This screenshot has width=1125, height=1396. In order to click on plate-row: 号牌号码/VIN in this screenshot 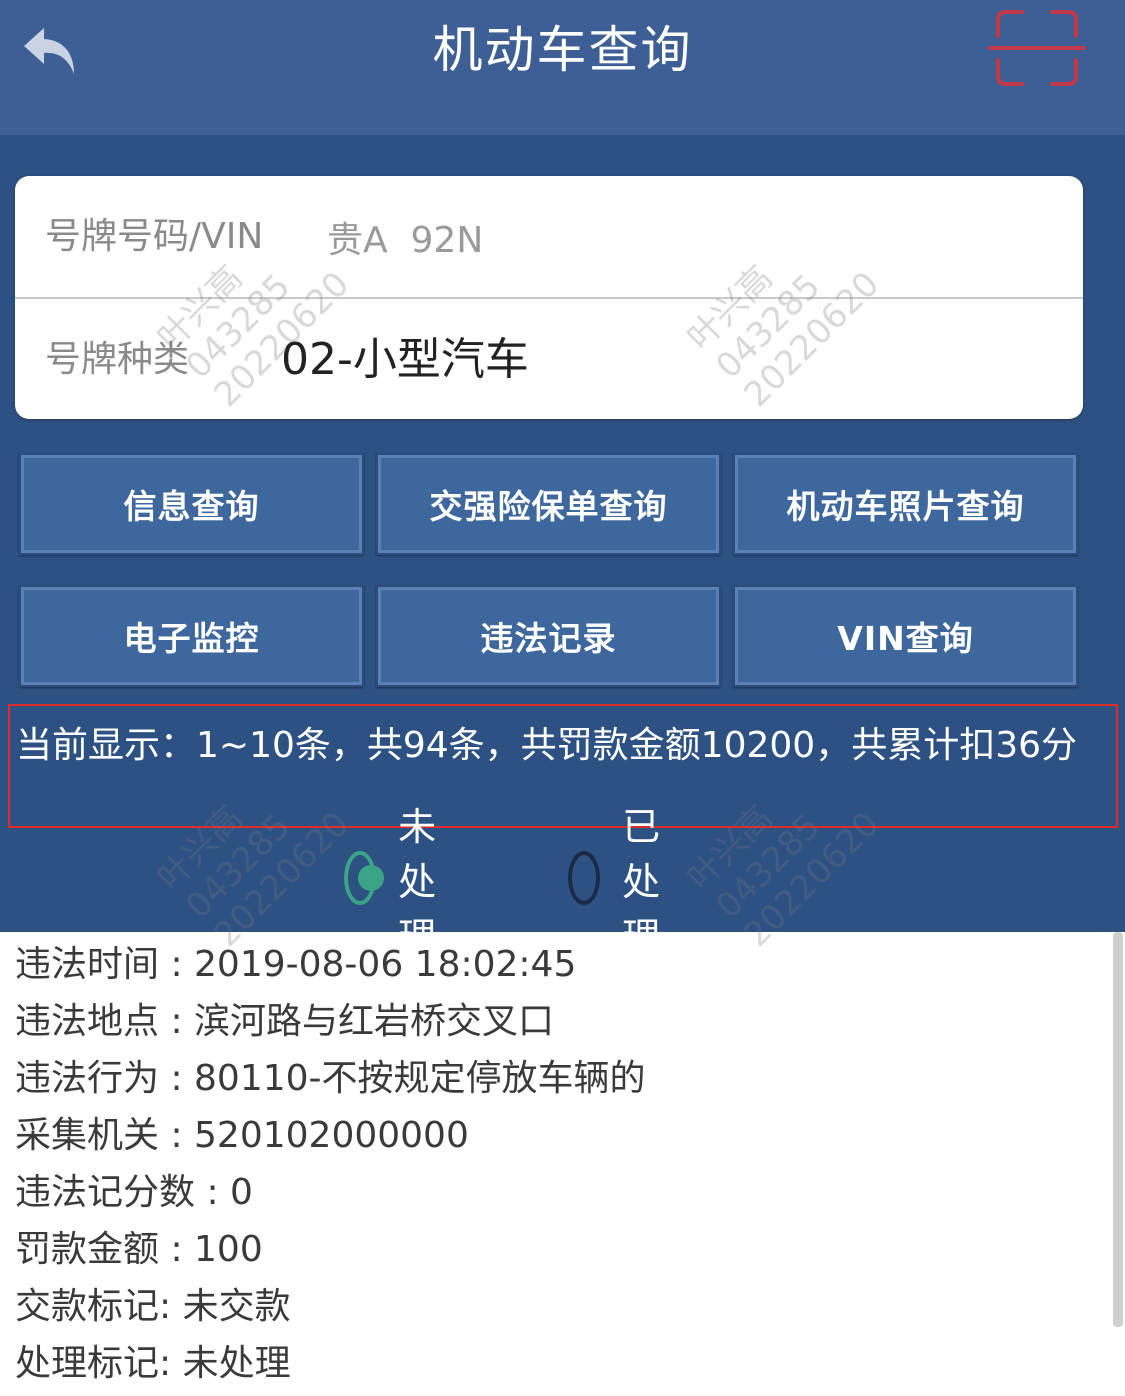, I will do `click(549, 237)`.